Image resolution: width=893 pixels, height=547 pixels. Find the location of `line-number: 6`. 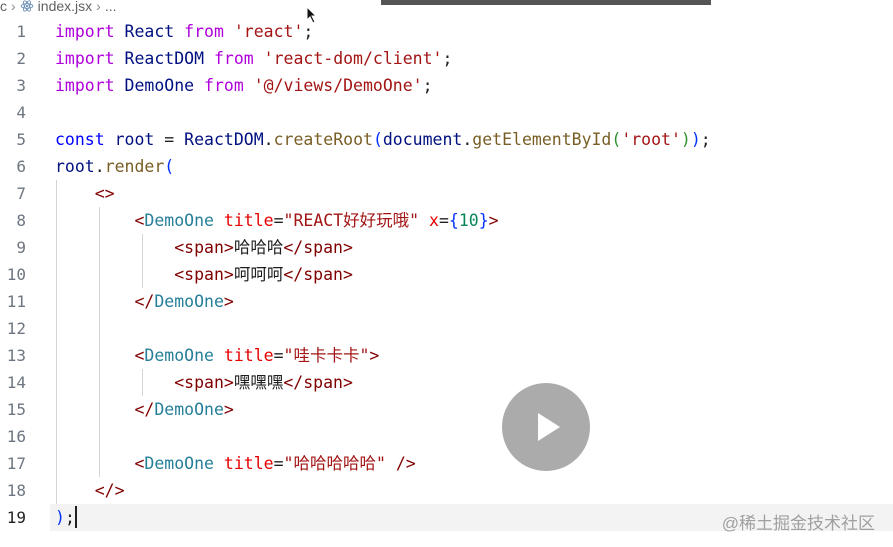

line-number: 6 is located at coordinates (21, 166).